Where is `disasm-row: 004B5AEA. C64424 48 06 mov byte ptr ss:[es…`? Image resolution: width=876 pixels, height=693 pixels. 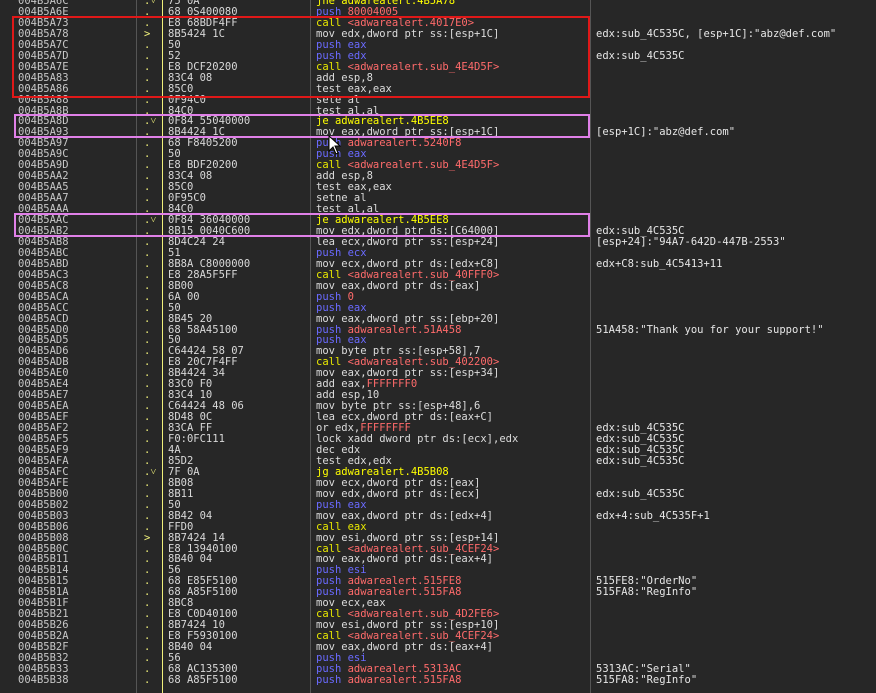
disasm-row: 004B5AEA. C64424 48 06 mov byte ptr ss:[es… is located at coordinates (438, 406).